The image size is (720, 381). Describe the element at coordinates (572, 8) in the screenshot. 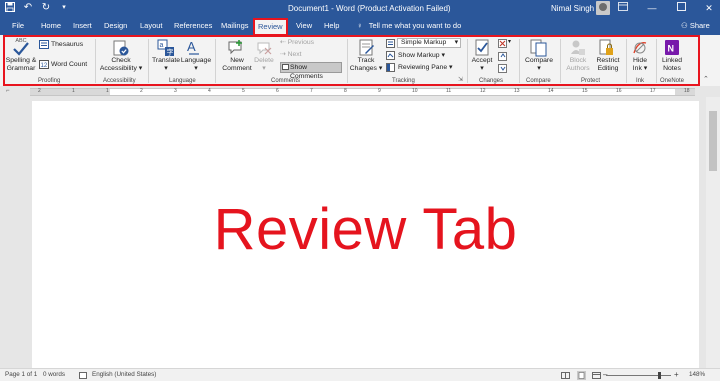

I see `user-name: Nimal Singh` at that location.